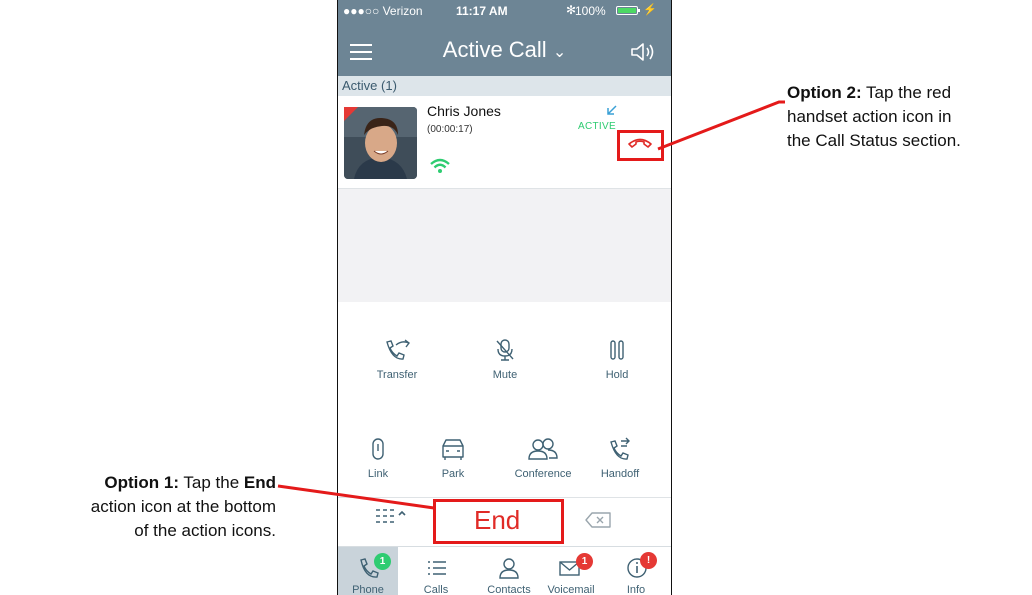  What do you see at coordinates (205, 530) in the screenshot?
I see `option1-text-c: of the action icons.` at bounding box center [205, 530].